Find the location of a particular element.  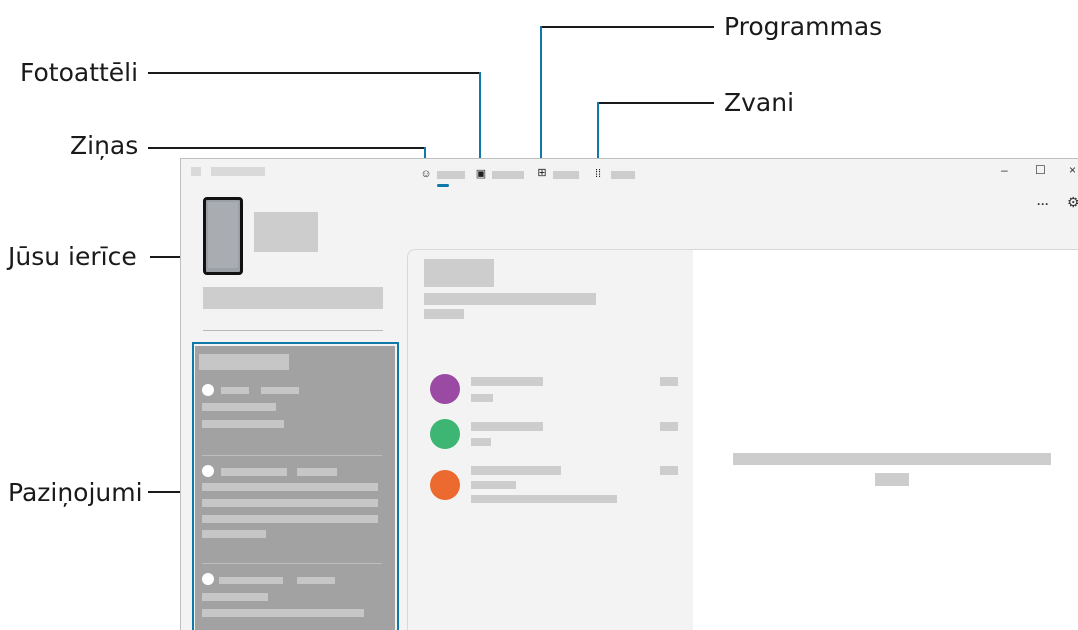

tab-photos-label is located at coordinates (508, 175).